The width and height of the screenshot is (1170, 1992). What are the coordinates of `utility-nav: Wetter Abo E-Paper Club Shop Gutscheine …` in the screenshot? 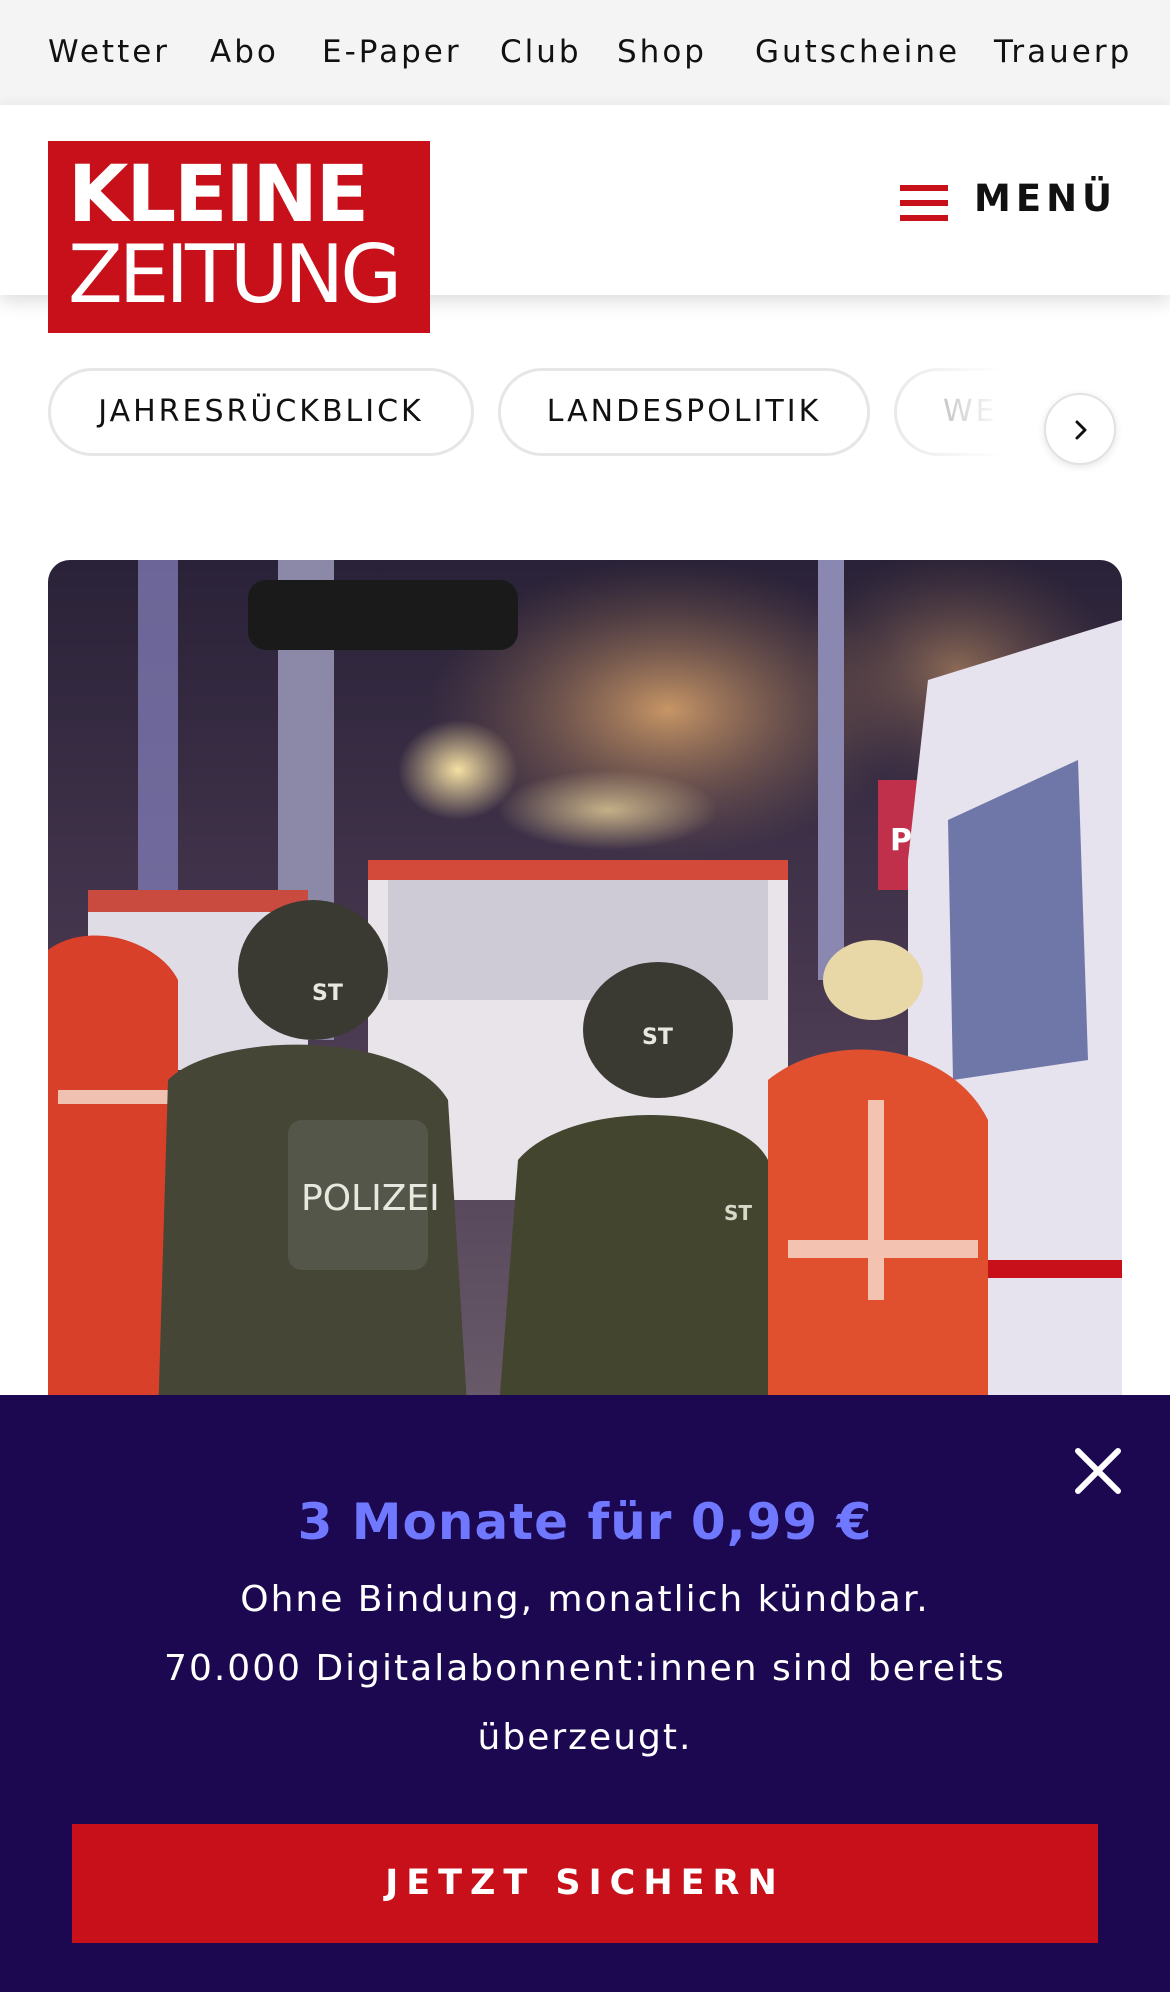 It's located at (585, 52).